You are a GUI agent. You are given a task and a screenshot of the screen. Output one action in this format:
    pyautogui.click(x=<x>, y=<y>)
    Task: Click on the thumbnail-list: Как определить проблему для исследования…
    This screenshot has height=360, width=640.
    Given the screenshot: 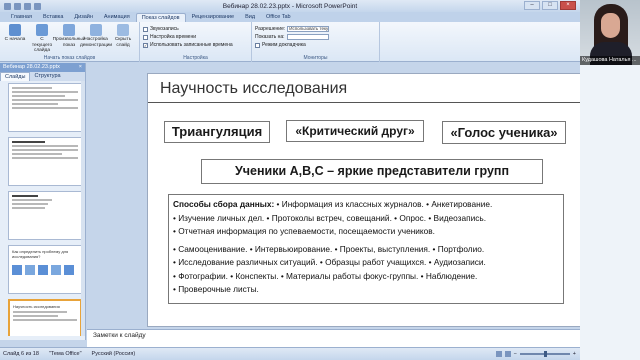 What is the action you would take?
    pyautogui.click(x=41, y=208)
    